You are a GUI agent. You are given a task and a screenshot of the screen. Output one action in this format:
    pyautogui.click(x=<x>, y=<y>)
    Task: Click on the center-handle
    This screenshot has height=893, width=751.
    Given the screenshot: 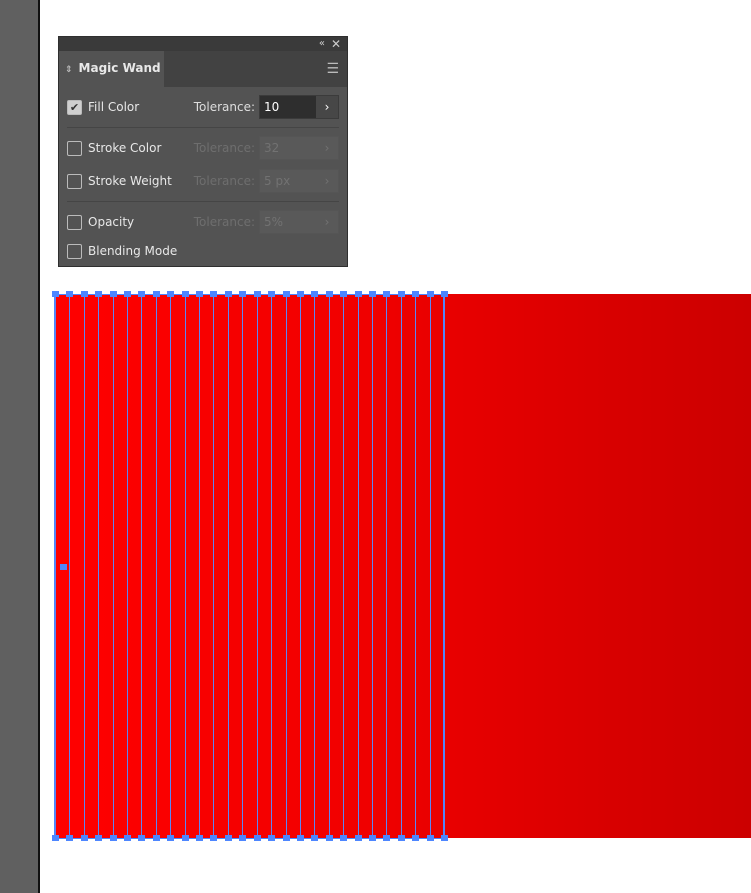 What is the action you would take?
    pyautogui.click(x=63, y=567)
    